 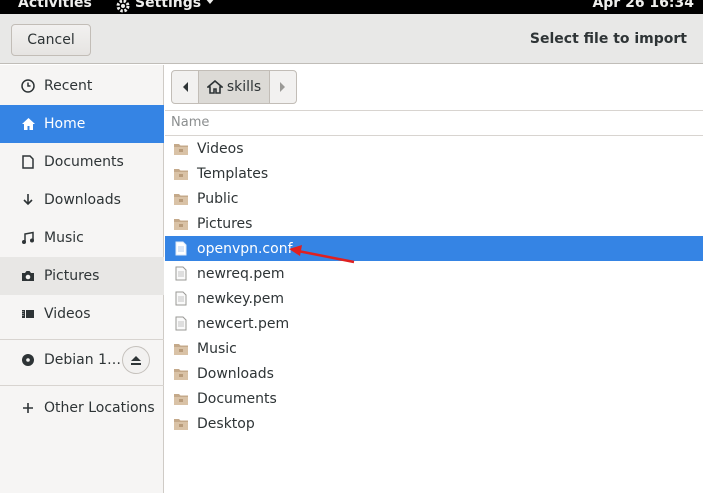 I want to click on file-name: Desktop, so click(x=226, y=423).